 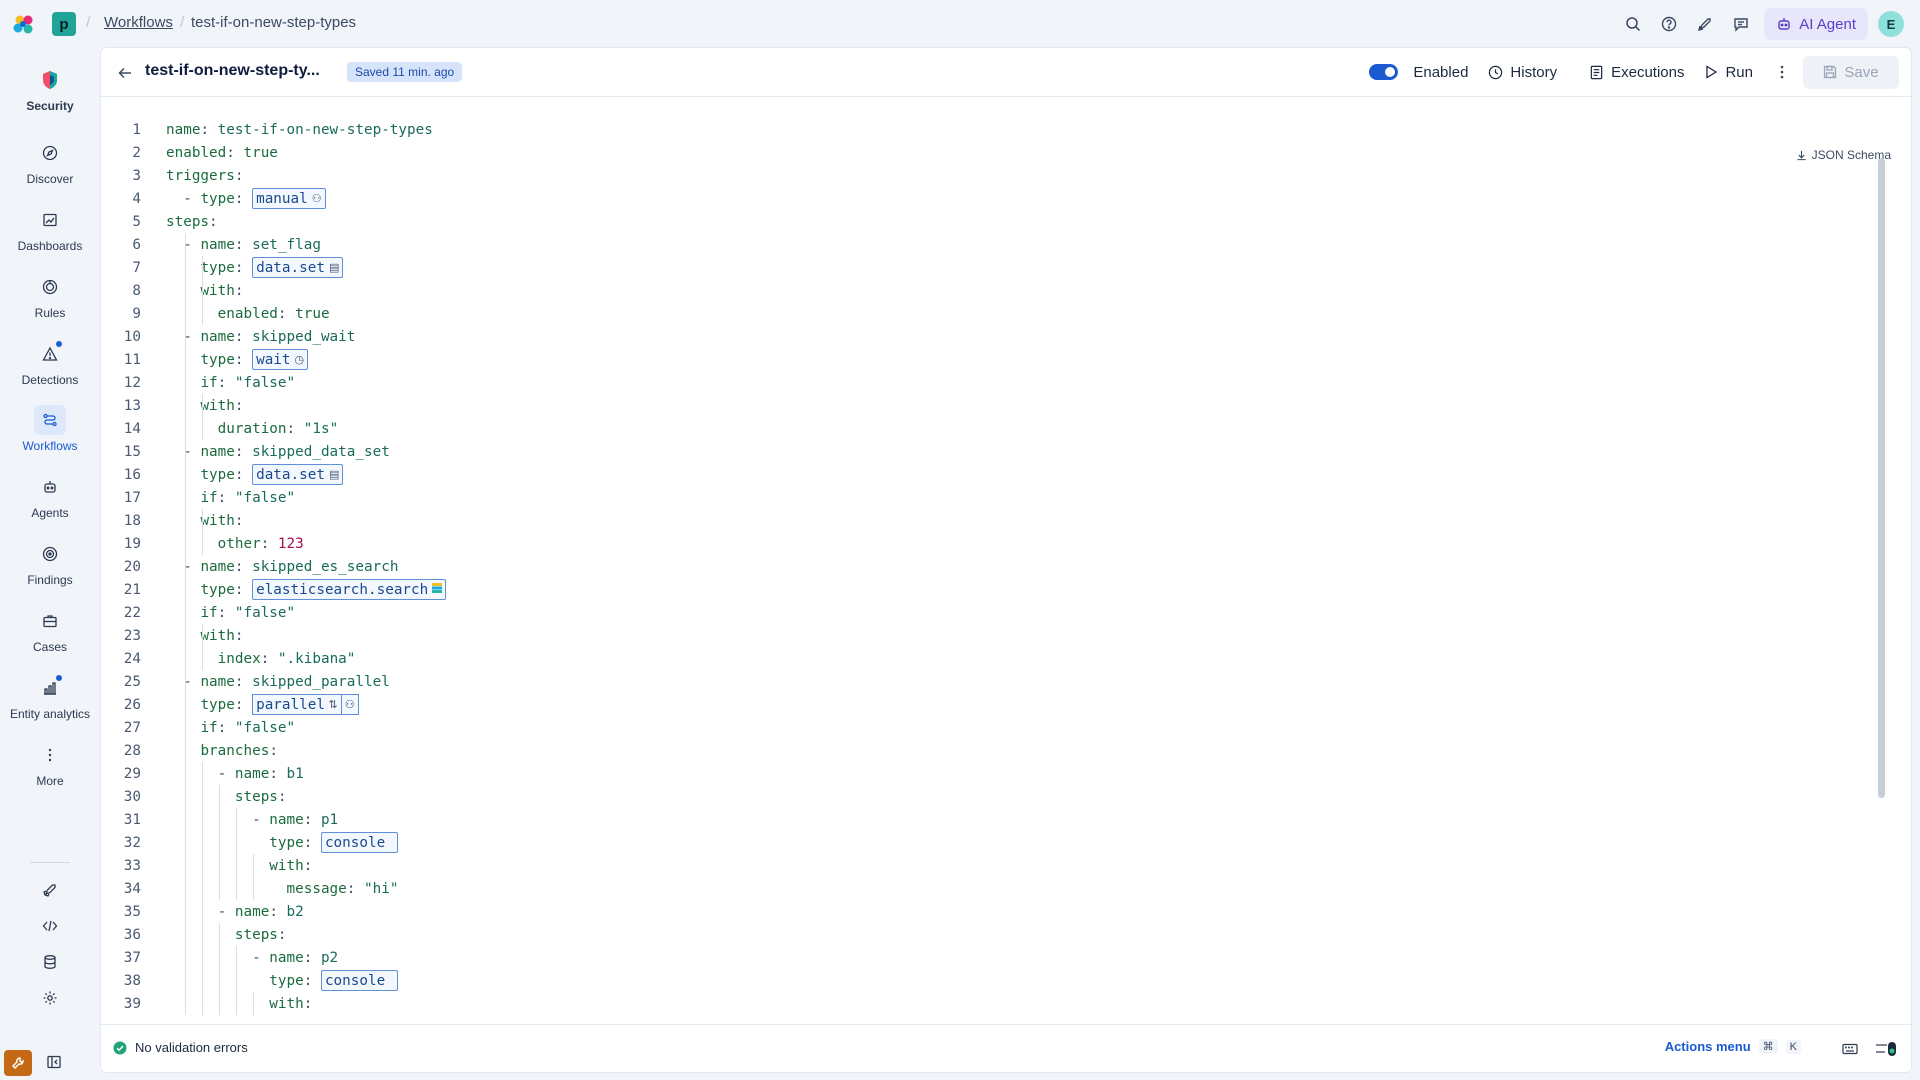 What do you see at coordinates (996, 658) in the screenshot?
I see `code-line: 24 index: ".kibana"` at bounding box center [996, 658].